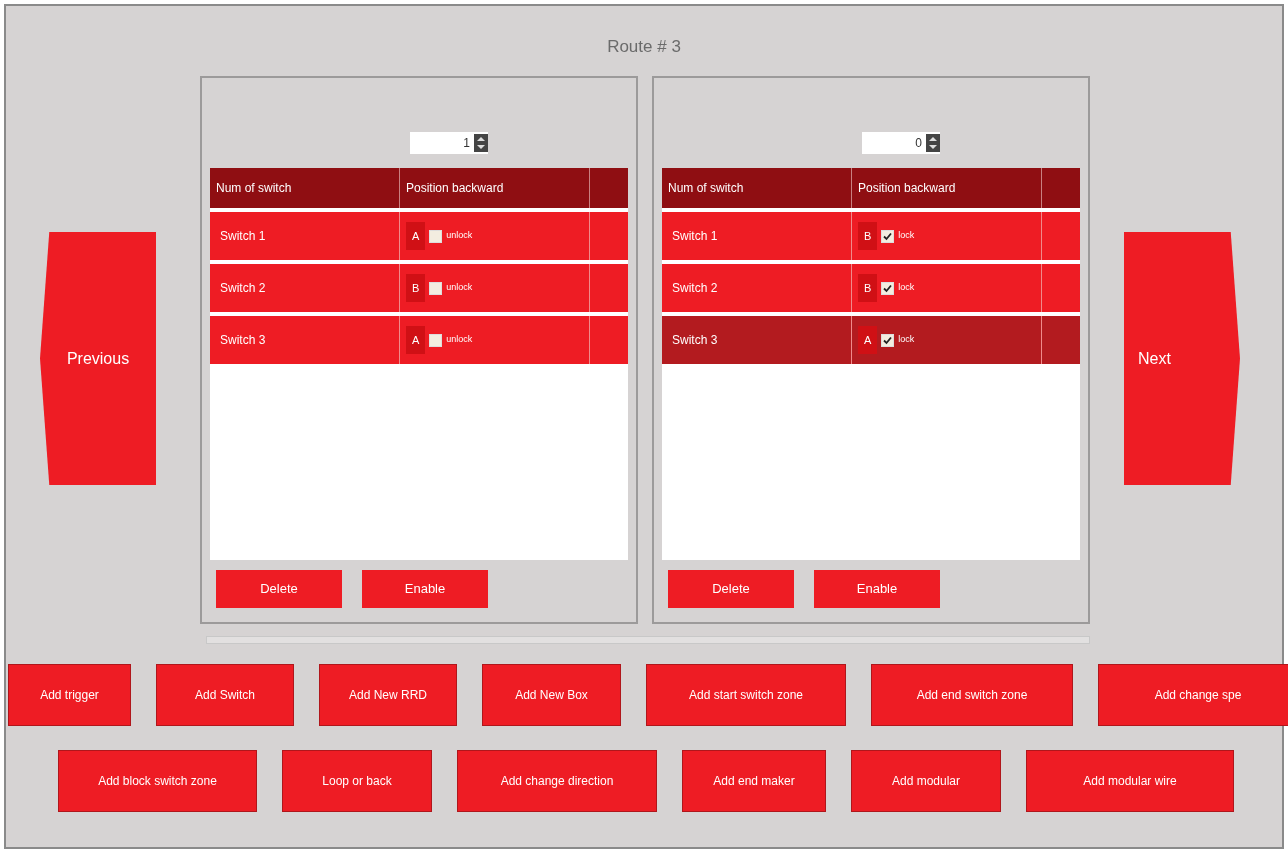 This screenshot has height=853, width=1288. I want to click on table-row: Switch 3 A lock, so click(871, 340).